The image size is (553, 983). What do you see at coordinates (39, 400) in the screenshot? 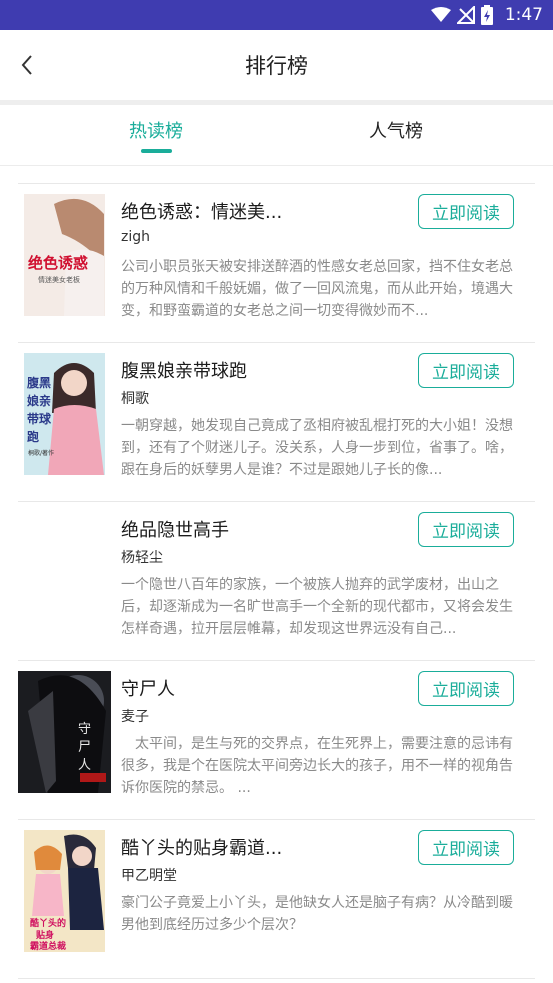
I see `cover-title: 娘亲` at bounding box center [39, 400].